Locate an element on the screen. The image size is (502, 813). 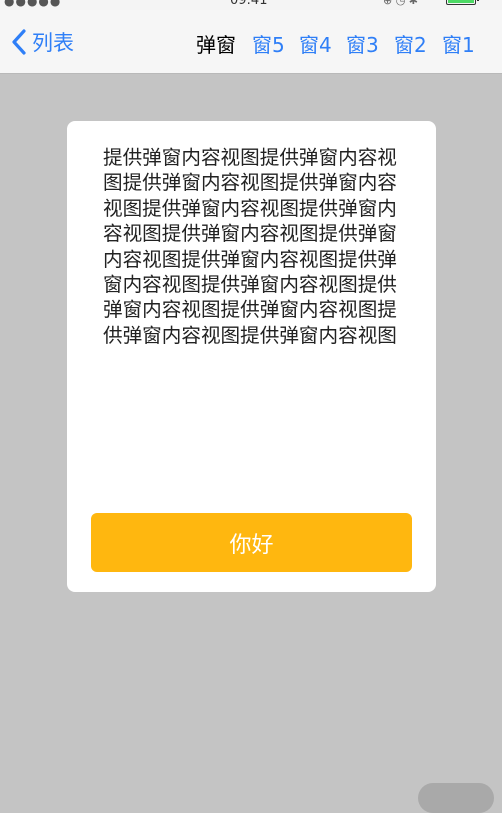
nav-item-window1: 窗1 is located at coordinates (458, 43).